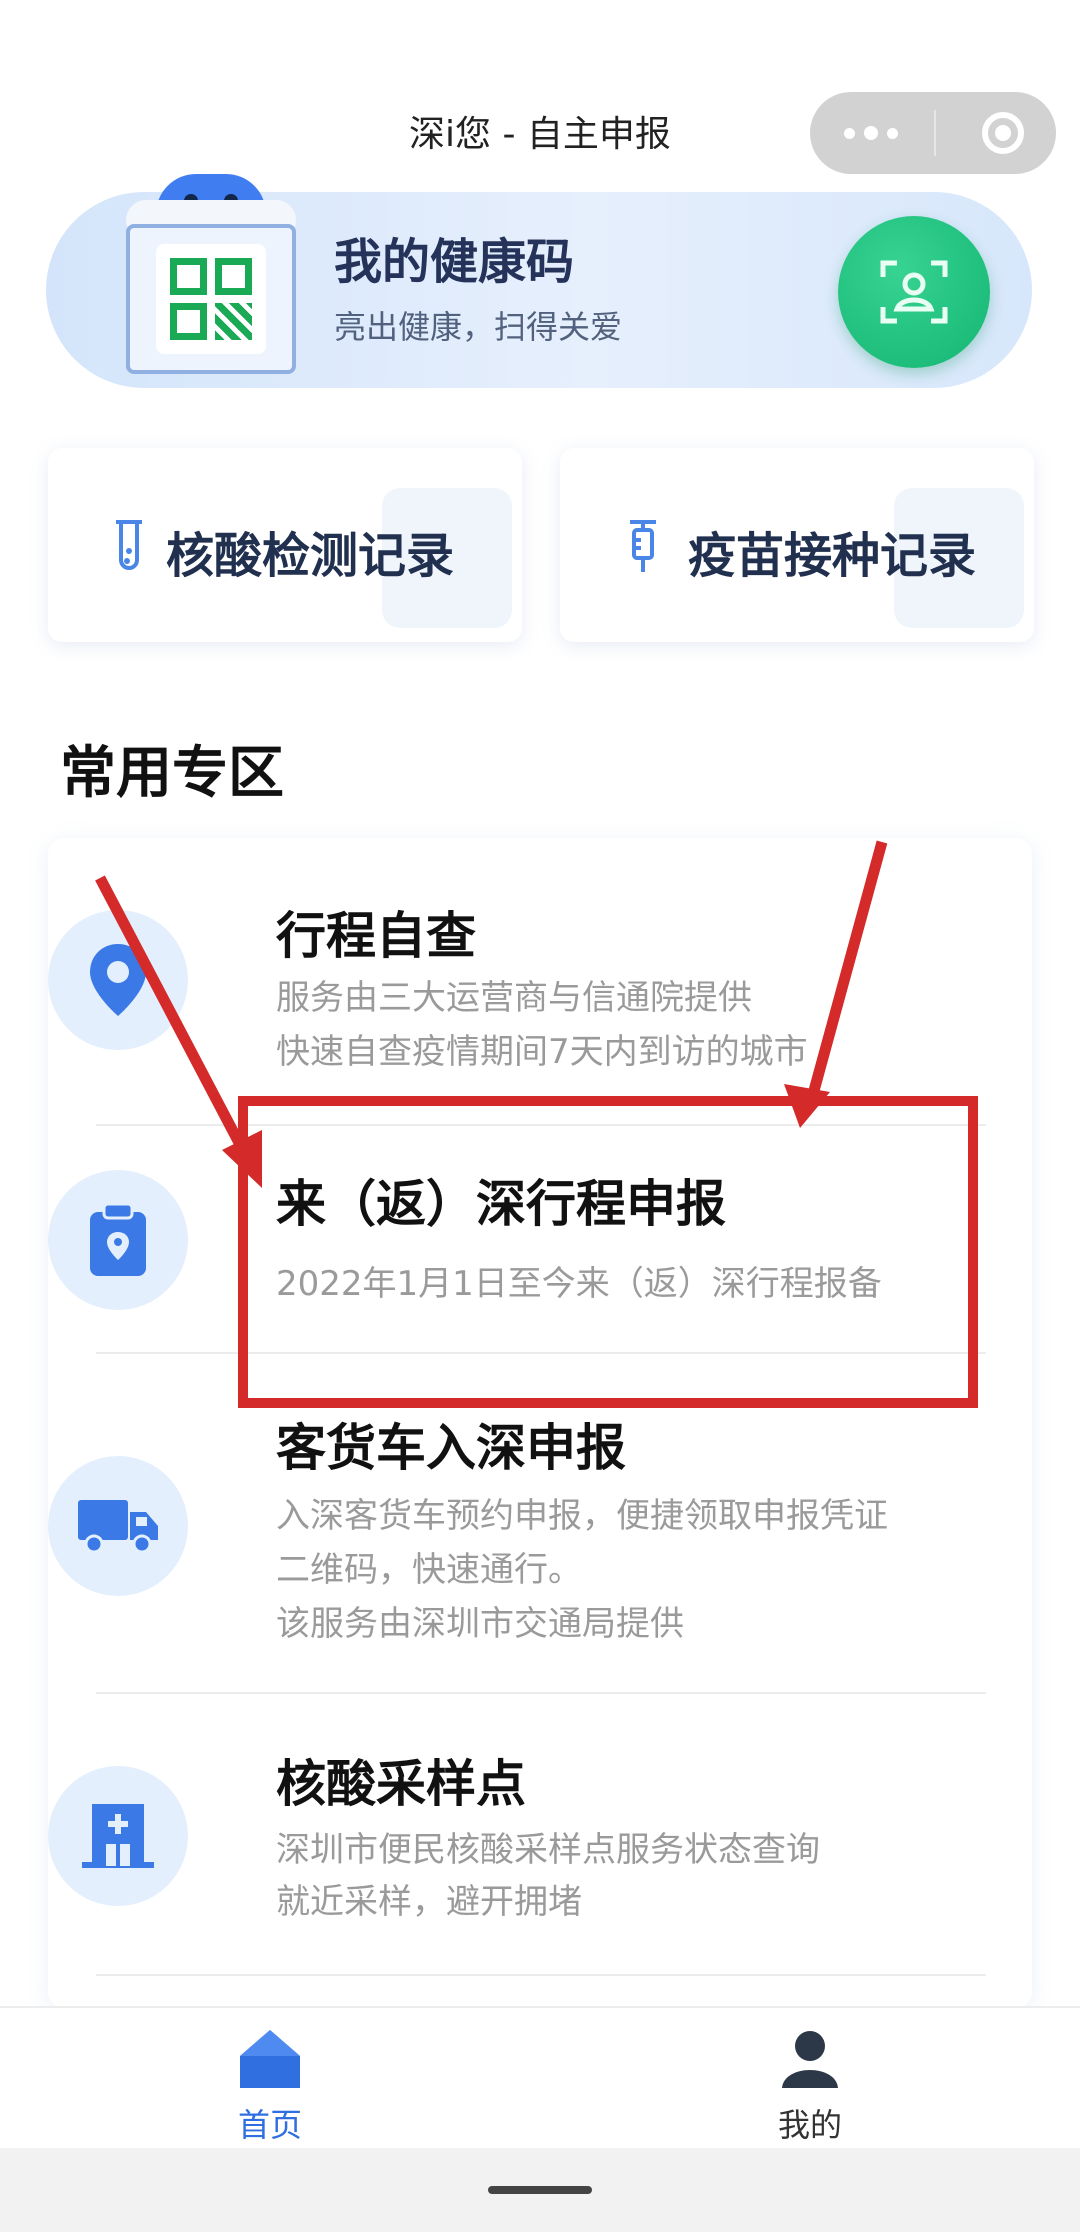  I want to click on user-icon, so click(810, 2059).